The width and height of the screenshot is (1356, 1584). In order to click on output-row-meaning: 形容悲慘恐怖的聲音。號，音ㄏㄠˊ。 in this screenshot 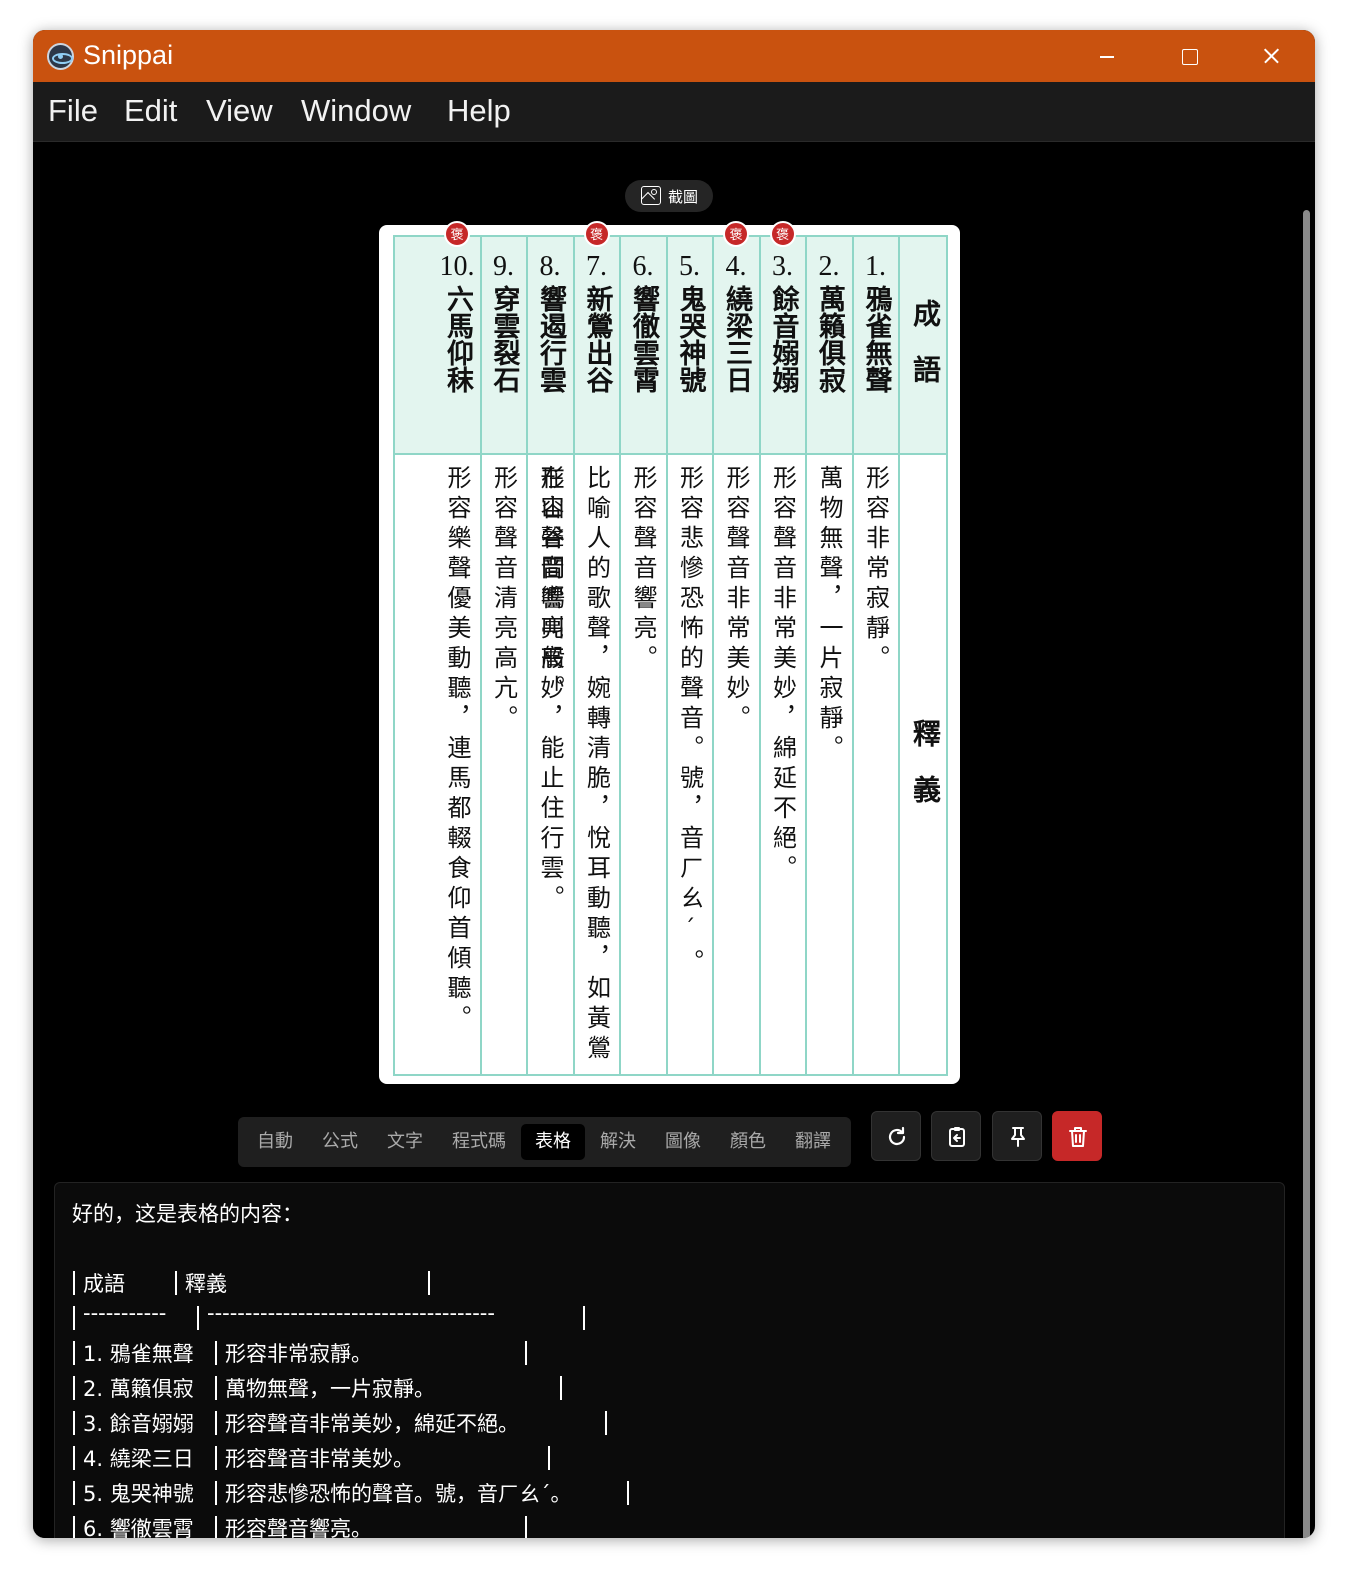, I will do `click(398, 1494)`.